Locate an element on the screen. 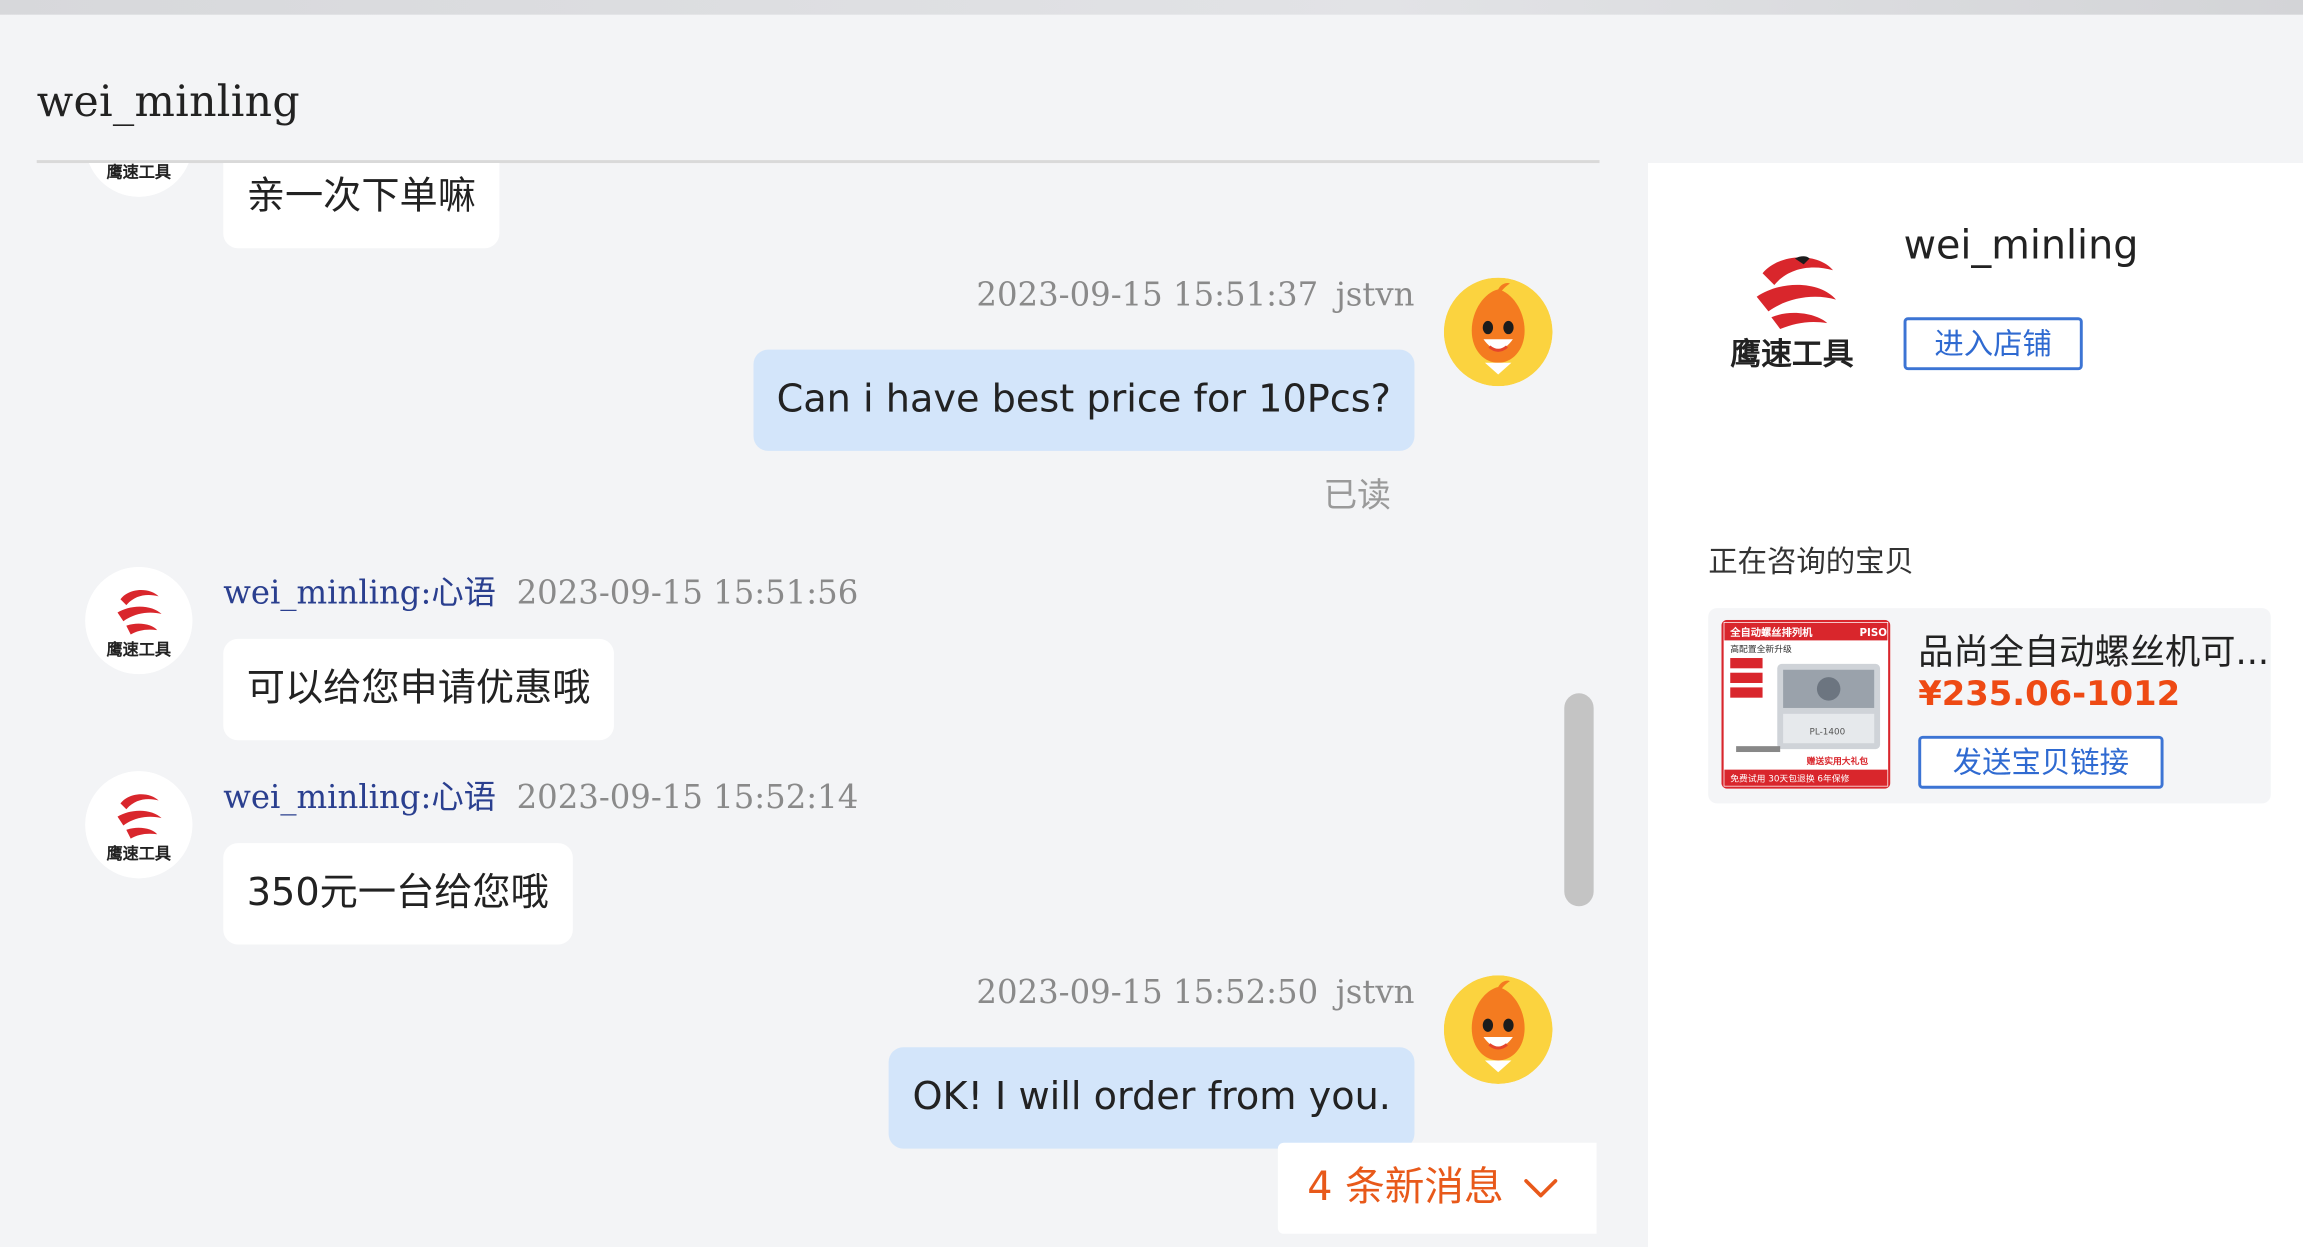 This screenshot has width=2303, height=1247. message-bubble: Can i have best price for 10Pcs? is located at coordinates (1084, 400).